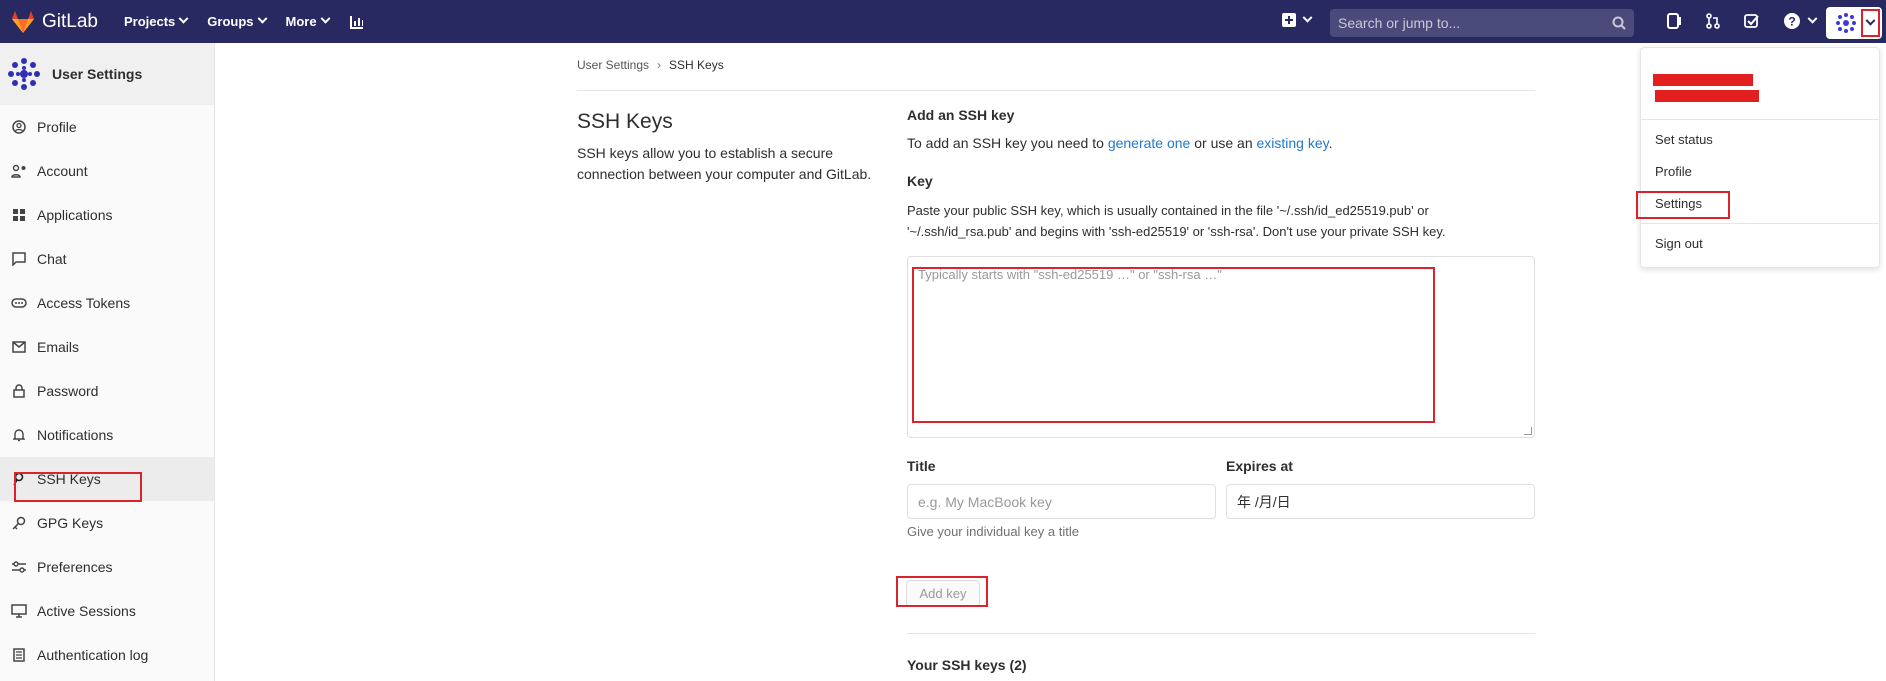  I want to click on redacted-username, so click(1703, 80).